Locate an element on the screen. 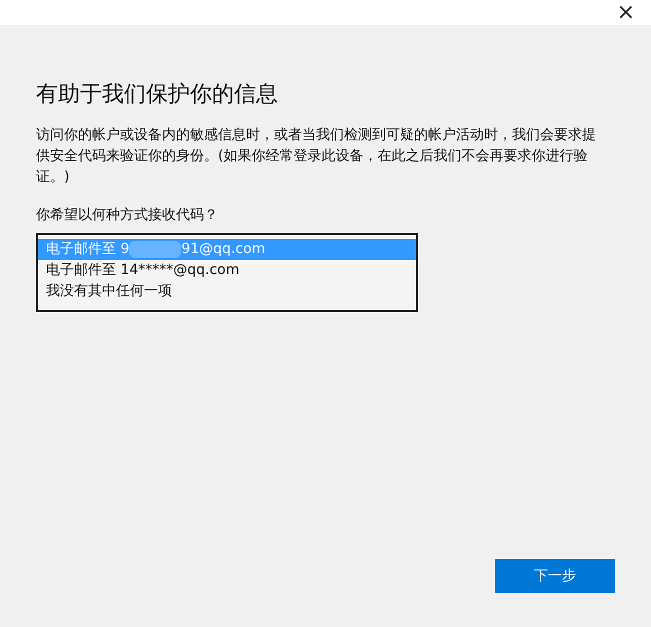 Image resolution: width=651 pixels, height=627 pixels. close-button: × is located at coordinates (625, 12).